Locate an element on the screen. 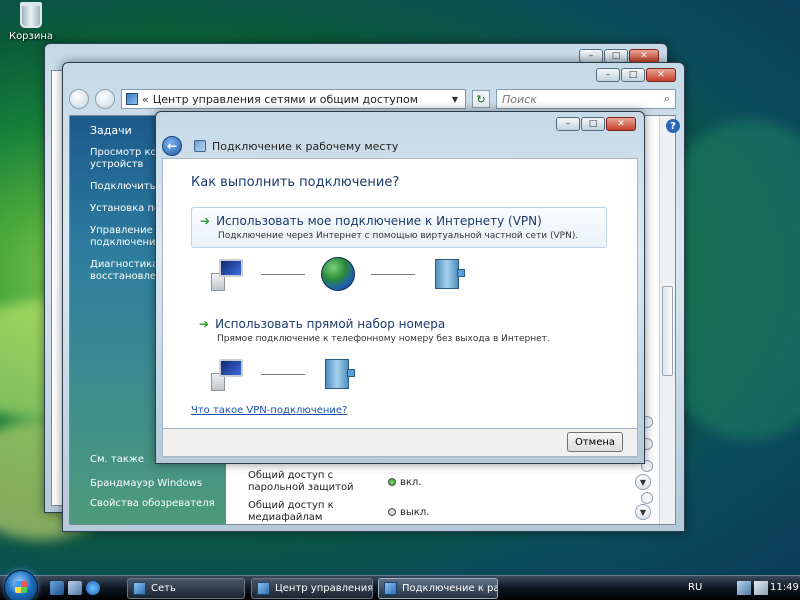  option-title: Использовать прямой набор номера is located at coordinates (330, 324).